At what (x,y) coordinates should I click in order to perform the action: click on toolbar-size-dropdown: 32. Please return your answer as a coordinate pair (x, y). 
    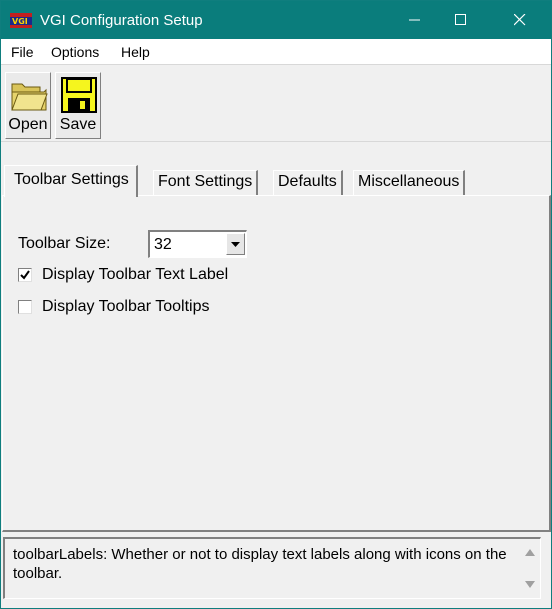
    Looking at the image, I should click on (197, 244).